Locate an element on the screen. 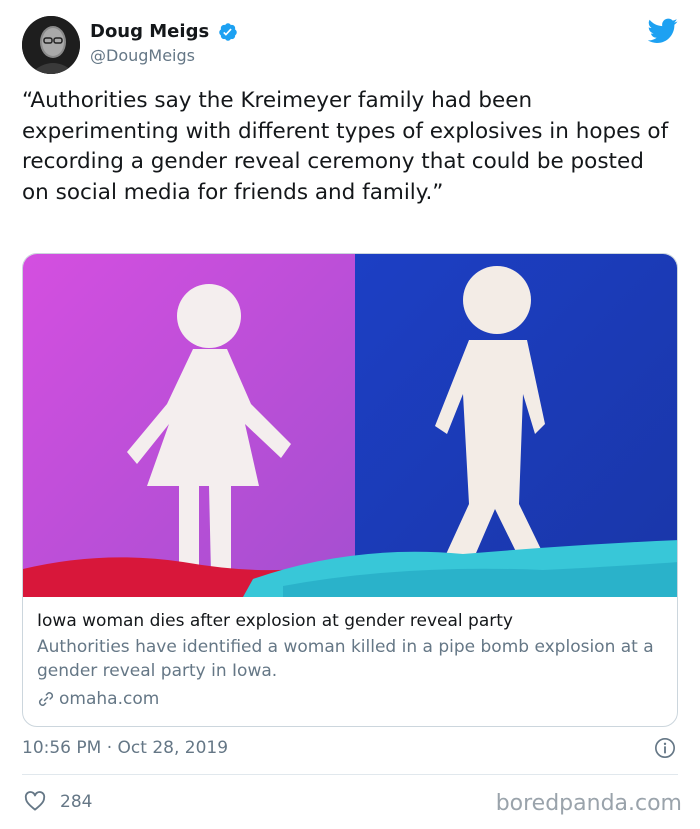 The width and height of the screenshot is (700, 829). link-icon is located at coordinates (46, 699).